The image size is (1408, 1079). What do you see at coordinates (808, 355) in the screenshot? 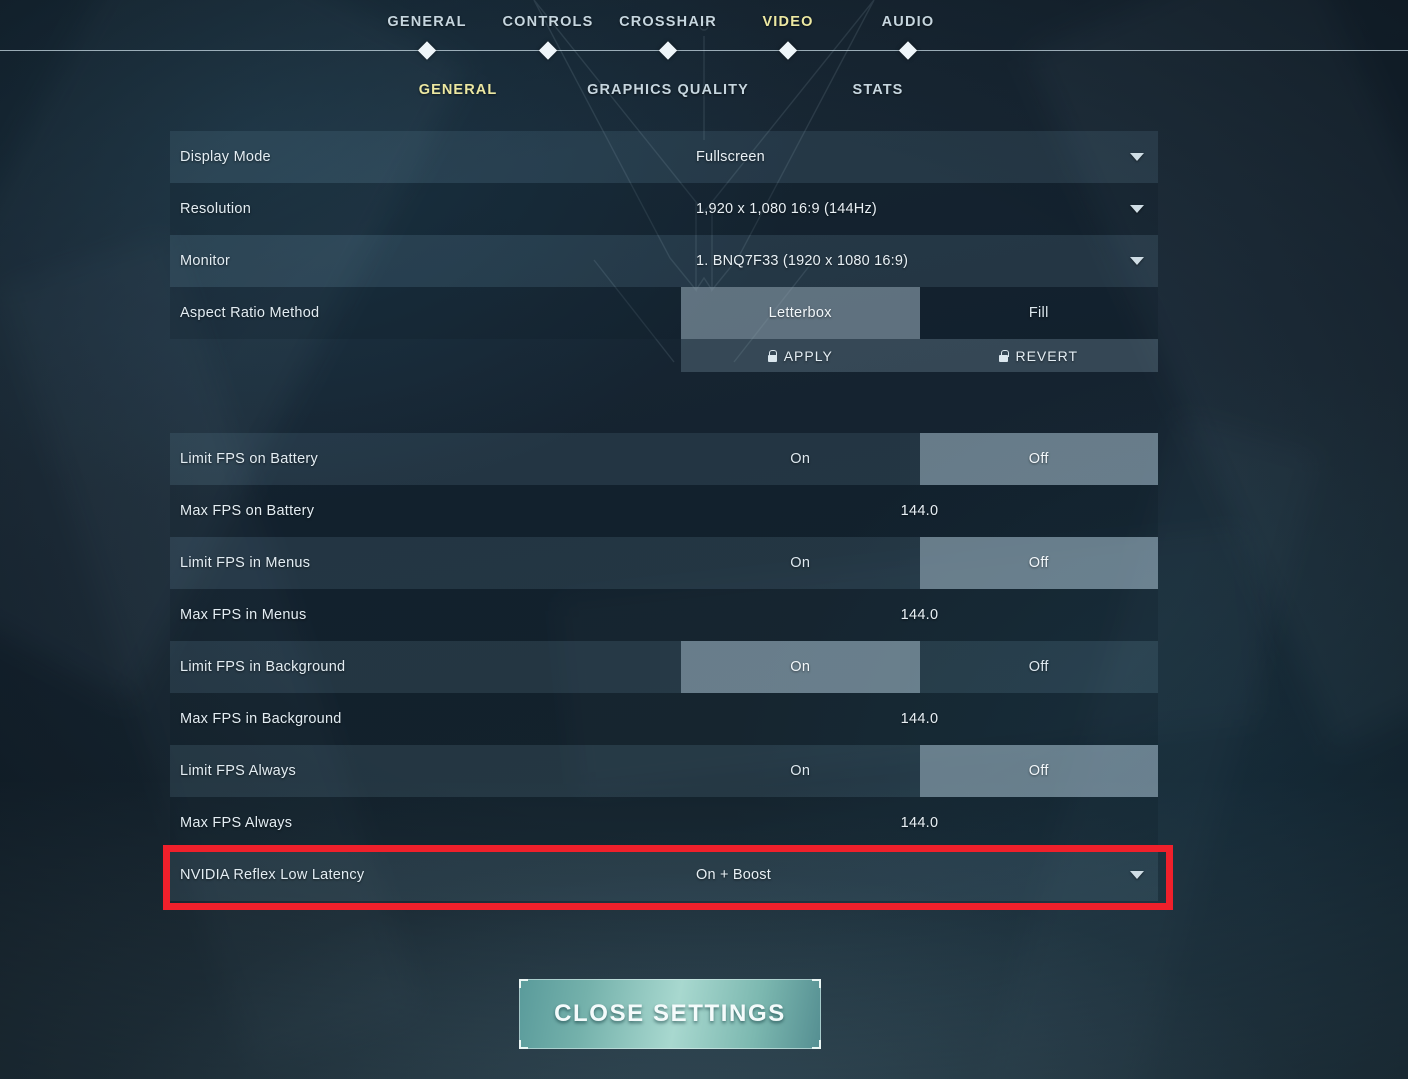
I see `apply-button-label: APPLY` at bounding box center [808, 355].